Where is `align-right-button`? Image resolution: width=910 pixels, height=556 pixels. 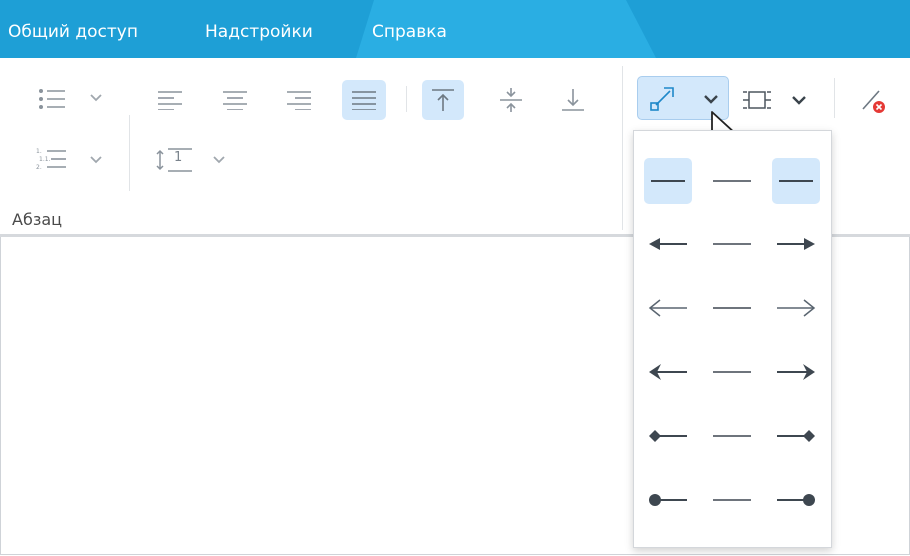 align-right-button is located at coordinates (299, 100).